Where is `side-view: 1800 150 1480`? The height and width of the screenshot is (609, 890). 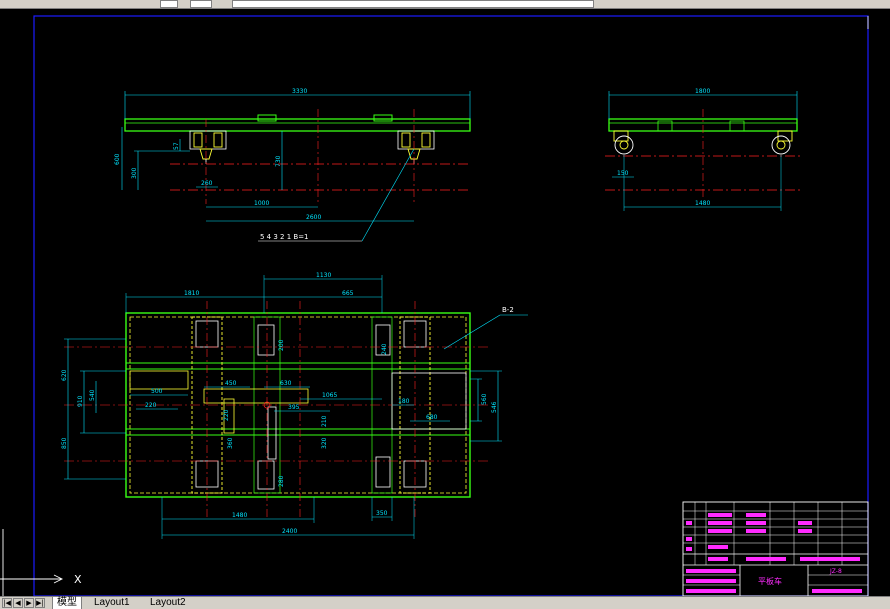 side-view: 1800 150 1480 is located at coordinates (702, 149).